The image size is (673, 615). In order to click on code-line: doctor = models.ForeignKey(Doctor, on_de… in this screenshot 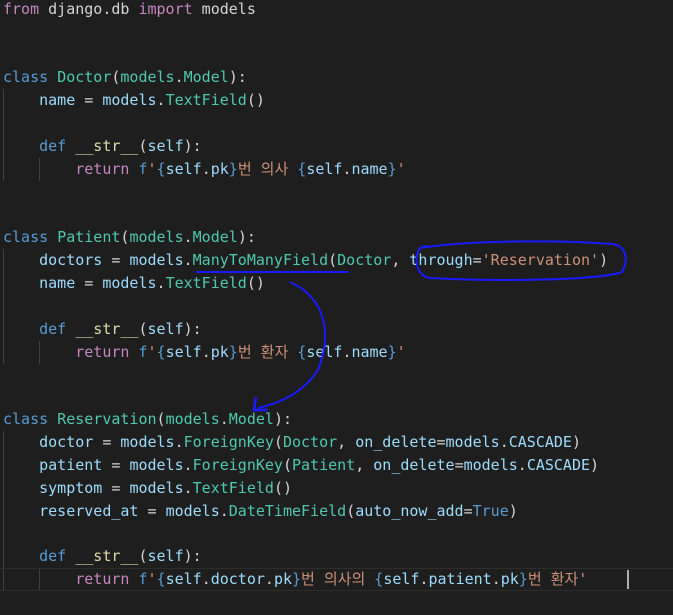, I will do `click(292, 442)`.